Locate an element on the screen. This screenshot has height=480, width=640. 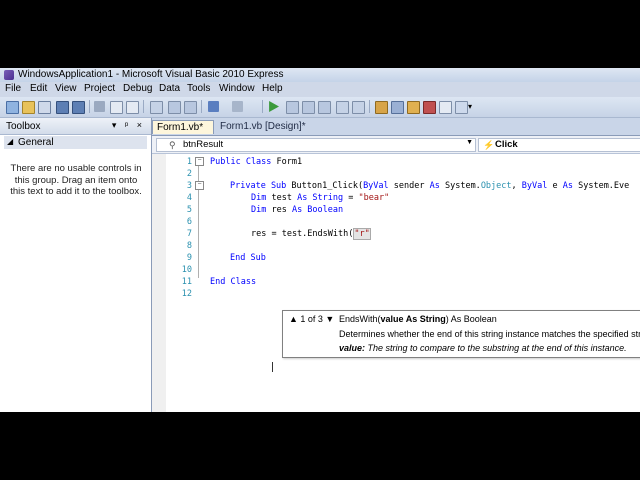
error-list-icon is located at coordinates (445, 107).